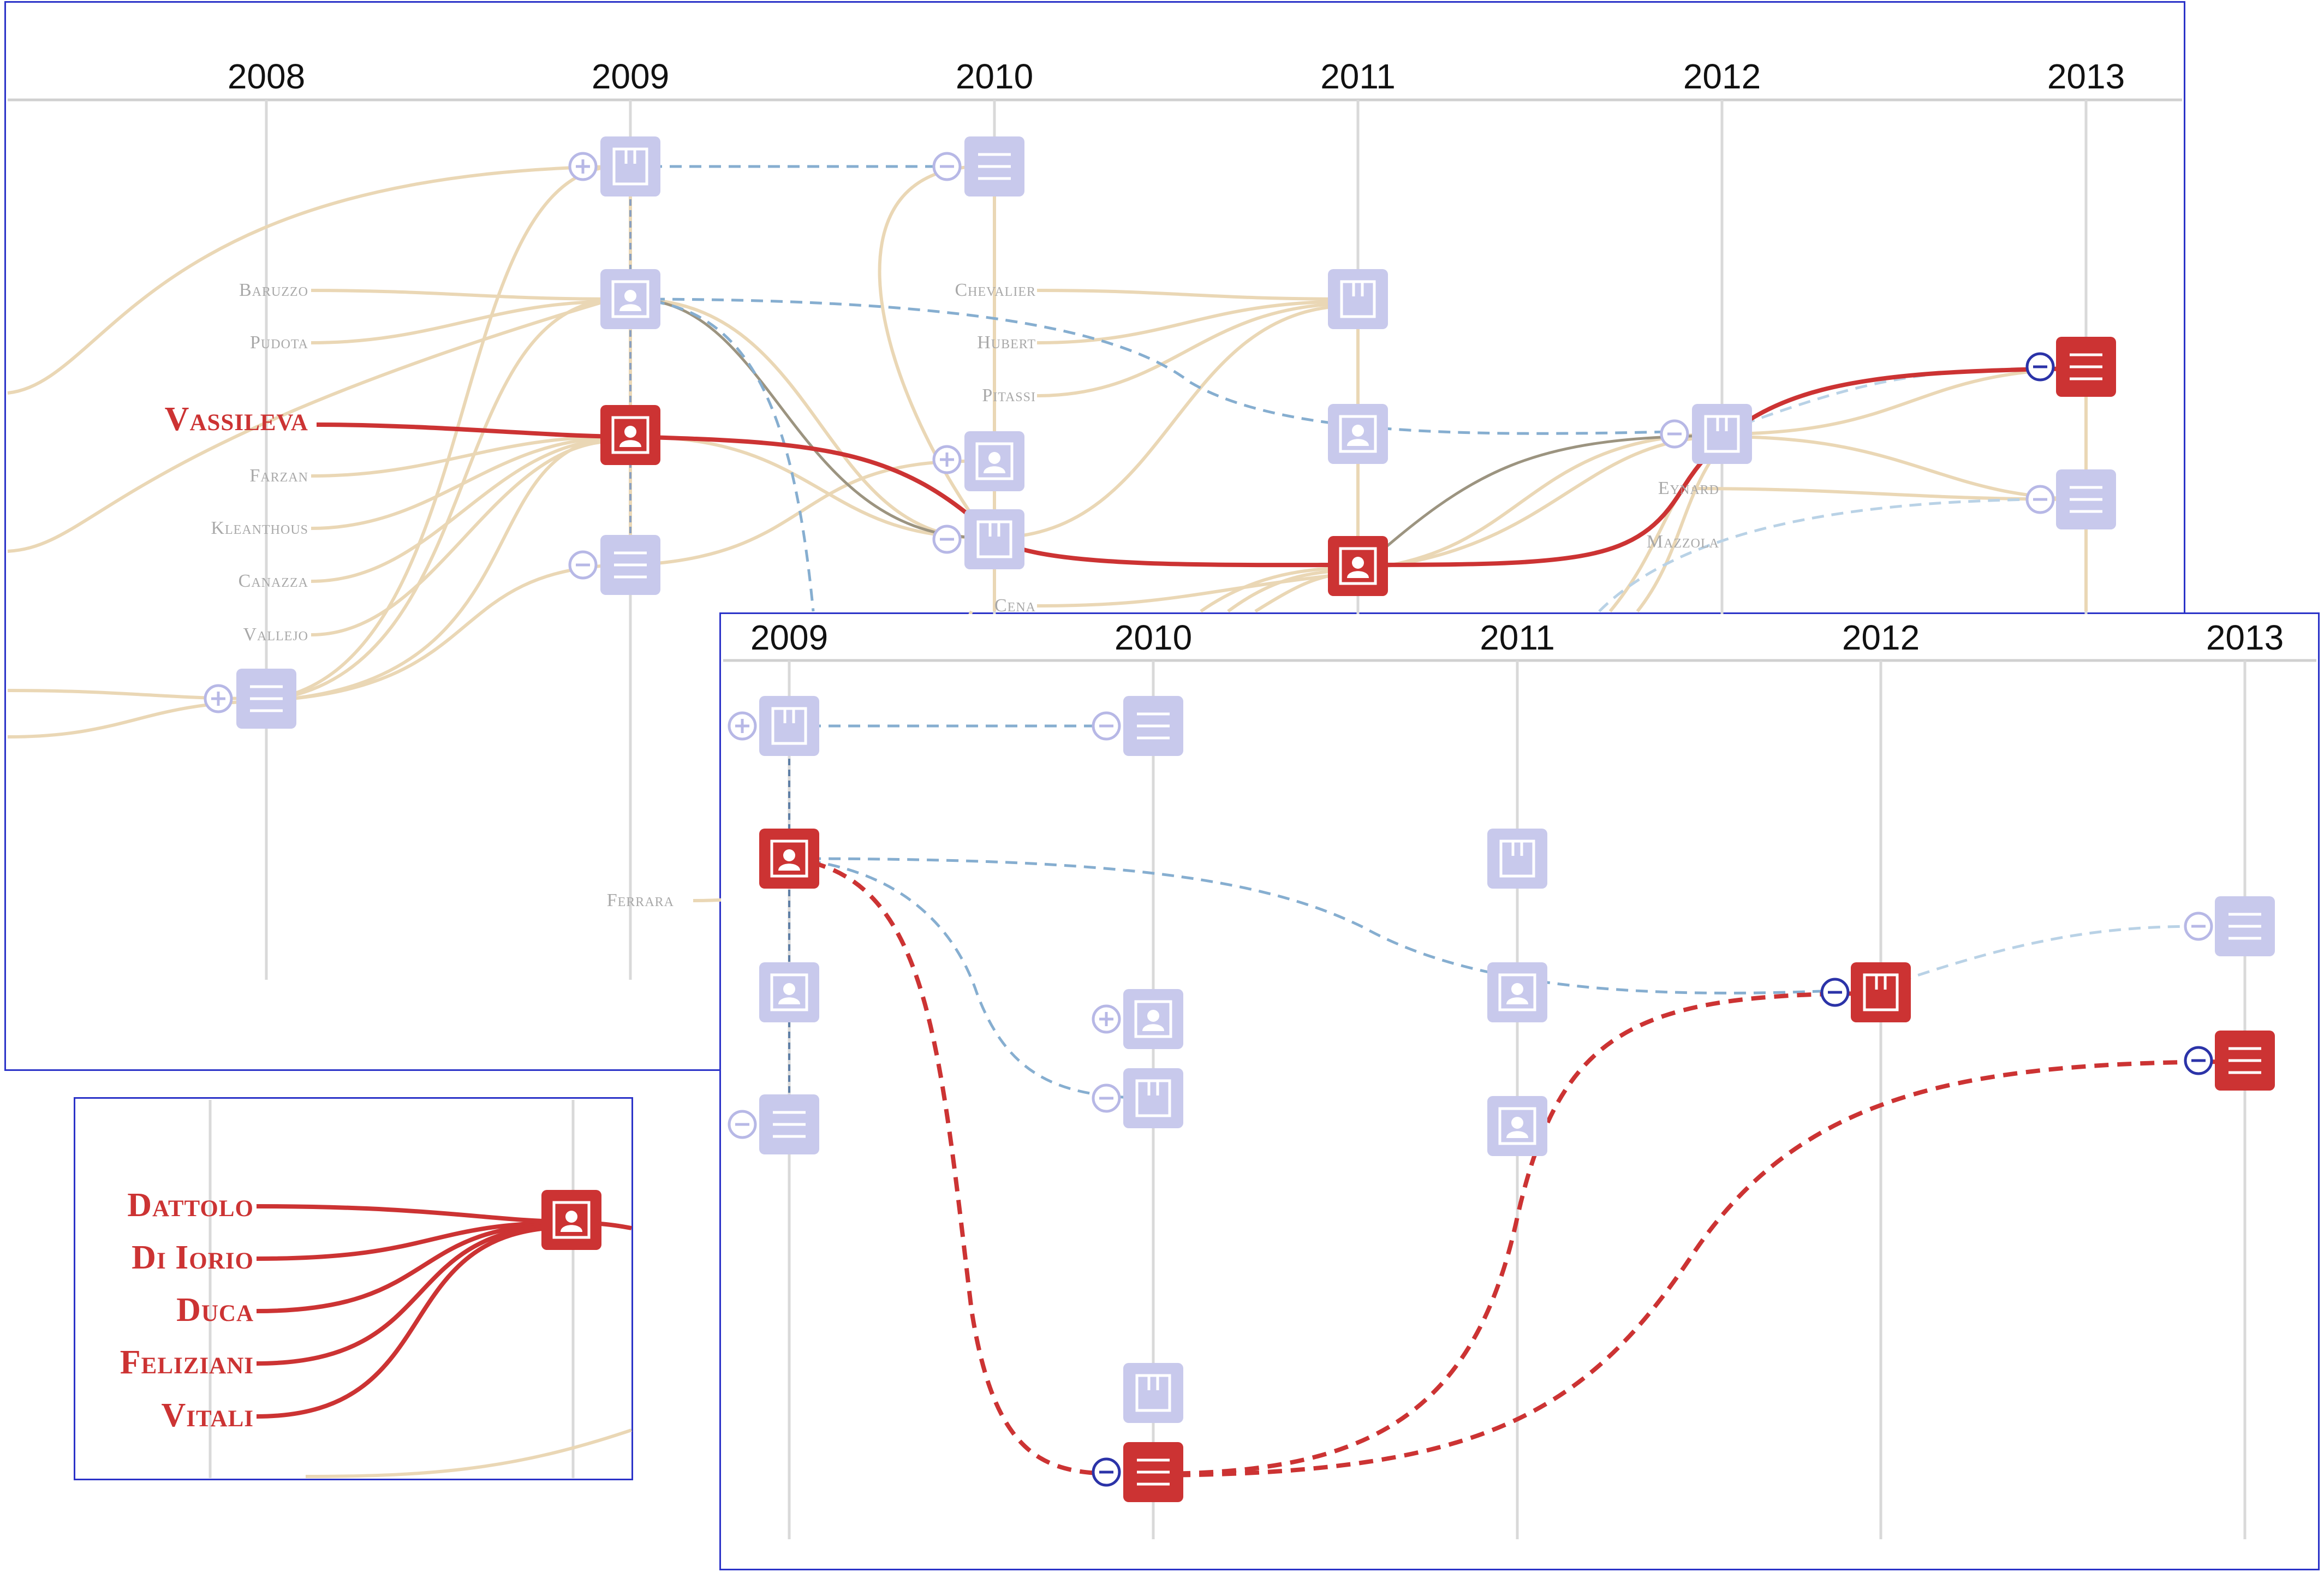  I want to click on author-label-highlighted: Duca, so click(215, 1310).